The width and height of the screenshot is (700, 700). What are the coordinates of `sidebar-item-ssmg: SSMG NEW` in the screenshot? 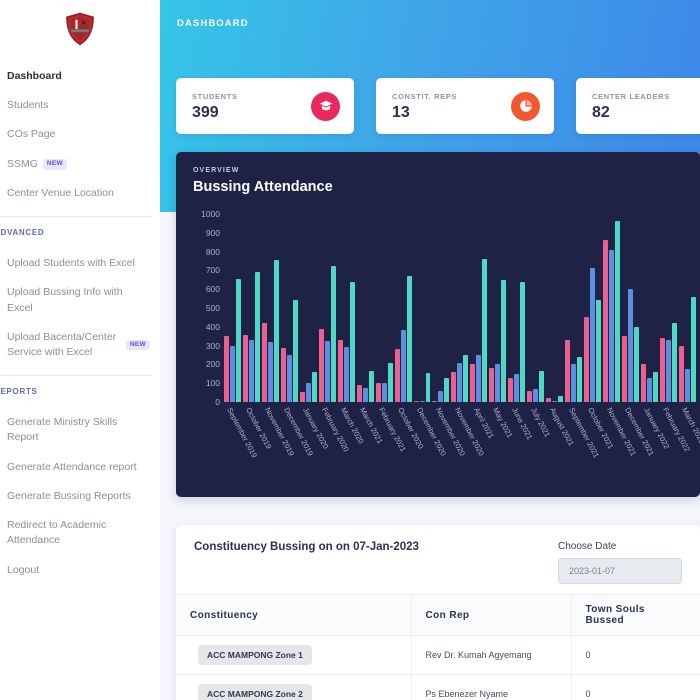 It's located at (80, 164).